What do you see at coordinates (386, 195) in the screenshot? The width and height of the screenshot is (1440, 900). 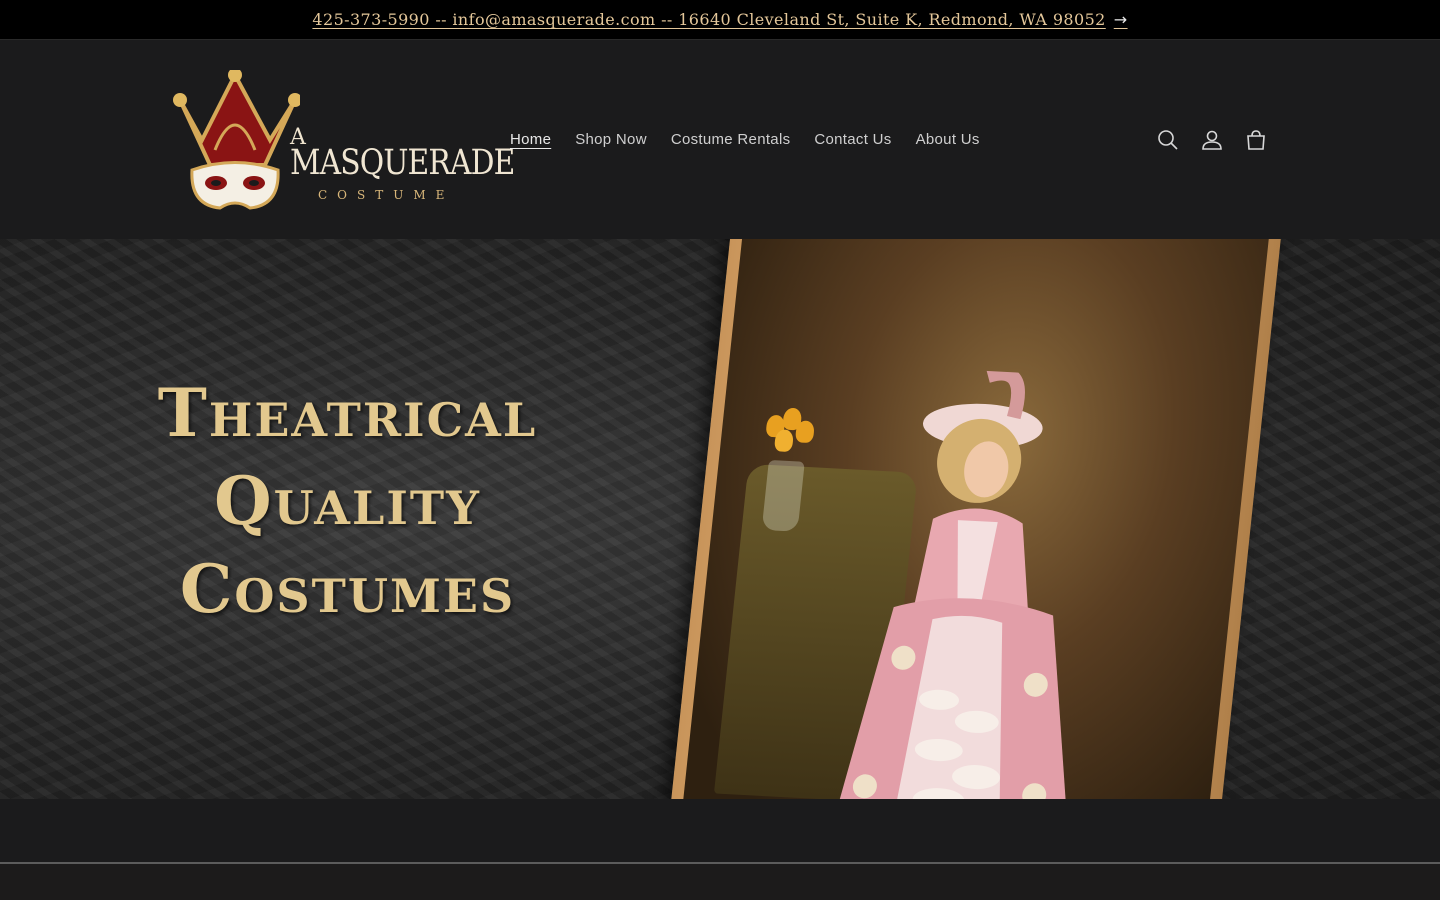 I see `logo-text-costume: COSTUME` at bounding box center [386, 195].